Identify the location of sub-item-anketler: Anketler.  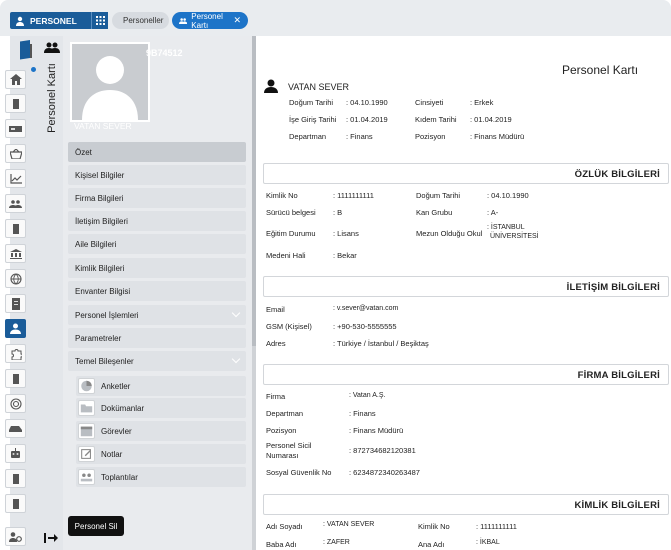
(161, 386).